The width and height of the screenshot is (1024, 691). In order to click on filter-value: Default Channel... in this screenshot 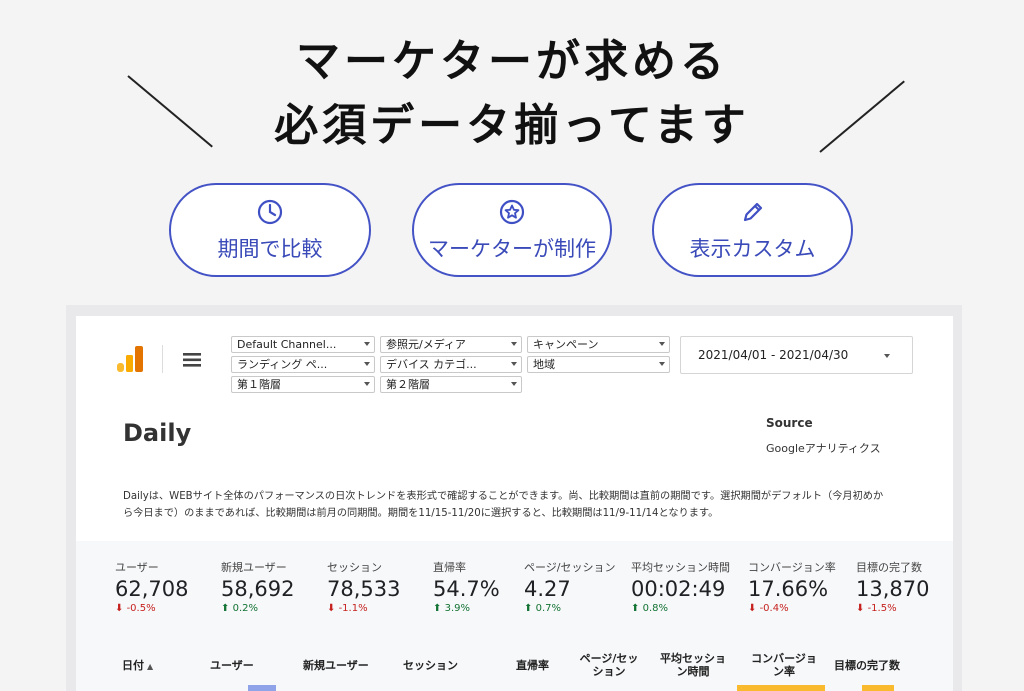, I will do `click(287, 344)`.